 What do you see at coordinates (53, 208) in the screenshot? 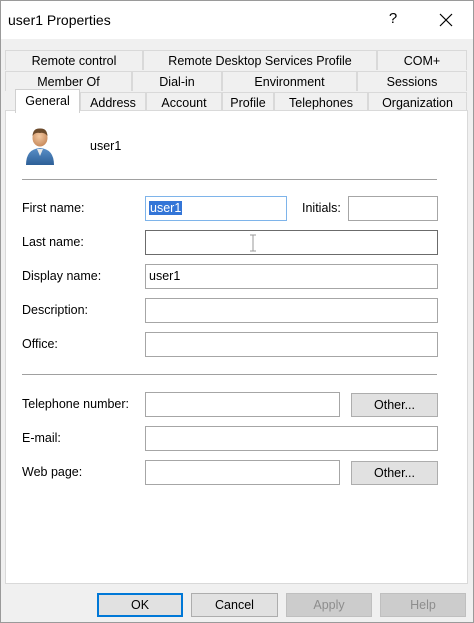
I see `first-name-label: First name:` at bounding box center [53, 208].